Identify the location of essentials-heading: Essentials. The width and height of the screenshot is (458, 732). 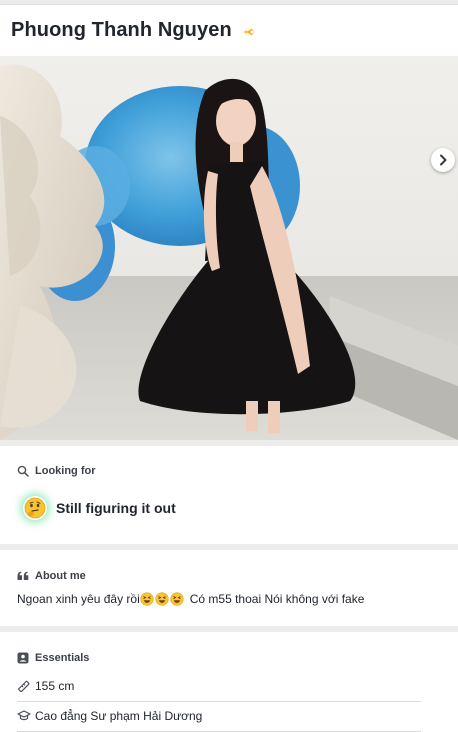
(53, 658).